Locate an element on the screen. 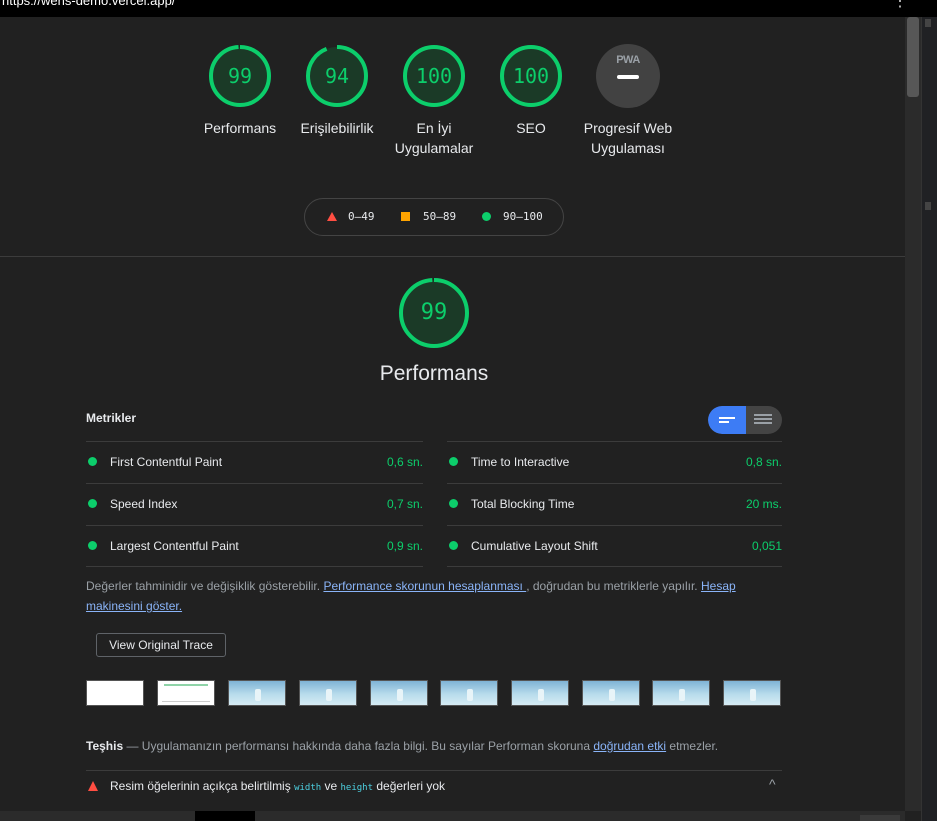 The image size is (937, 821). scrollbar-thumb is located at coordinates (913, 57).